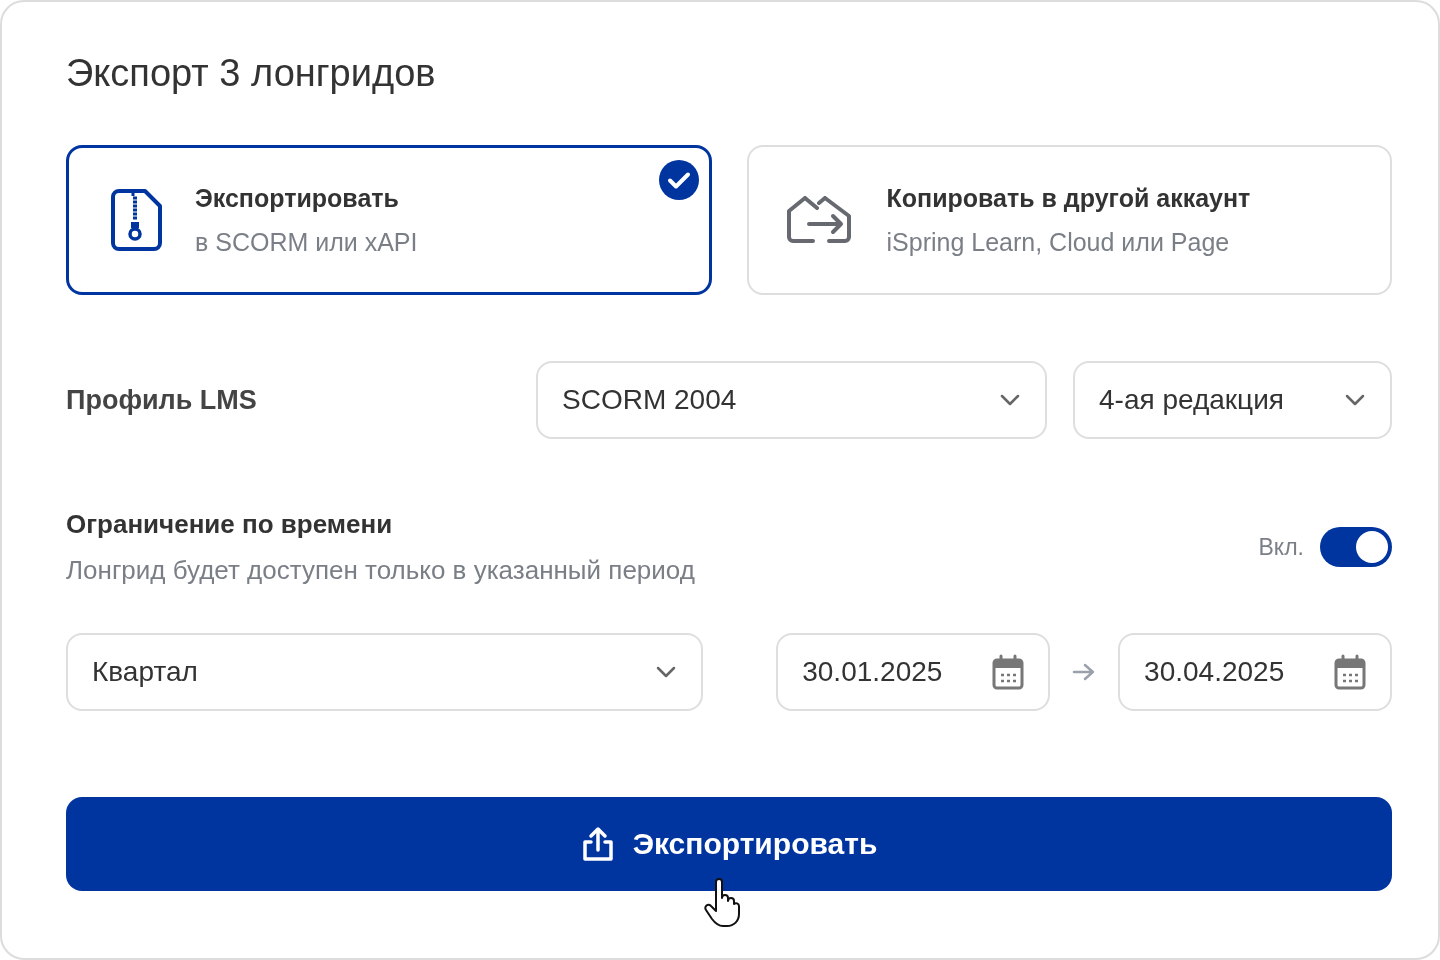 The width and height of the screenshot is (1440, 960). Describe the element at coordinates (1232, 400) in the screenshot. I see `edition-select: 4-ая редакция` at that location.